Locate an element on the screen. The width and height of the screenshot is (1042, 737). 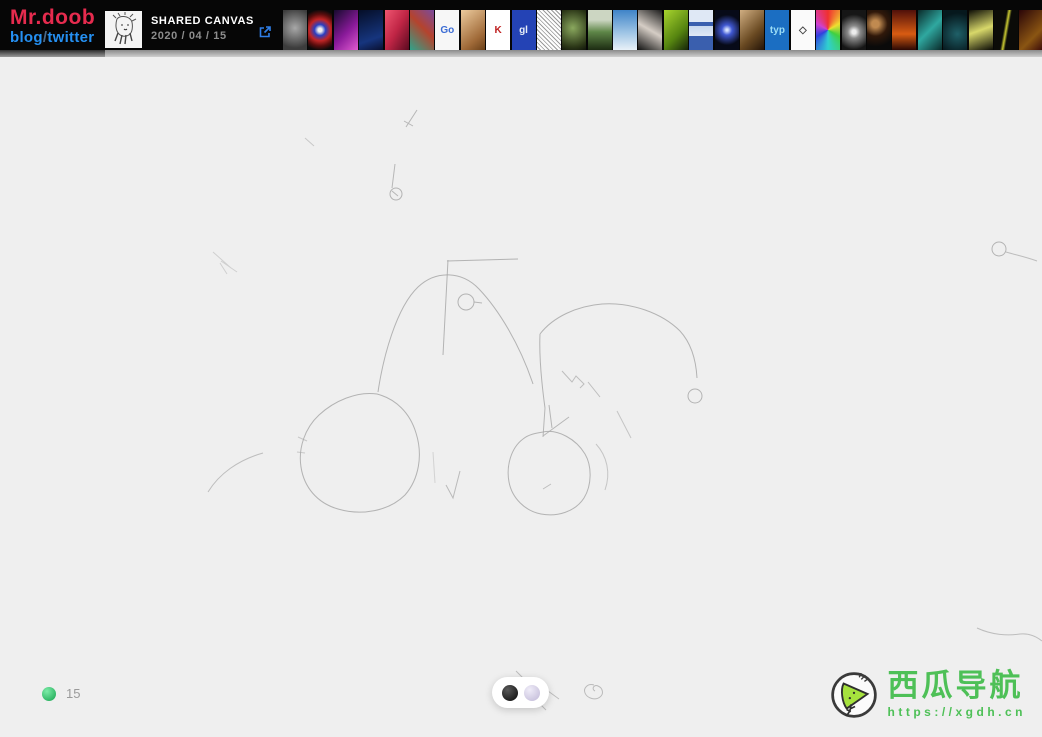
lavender-pen-swatch is located at coordinates (531, 692).